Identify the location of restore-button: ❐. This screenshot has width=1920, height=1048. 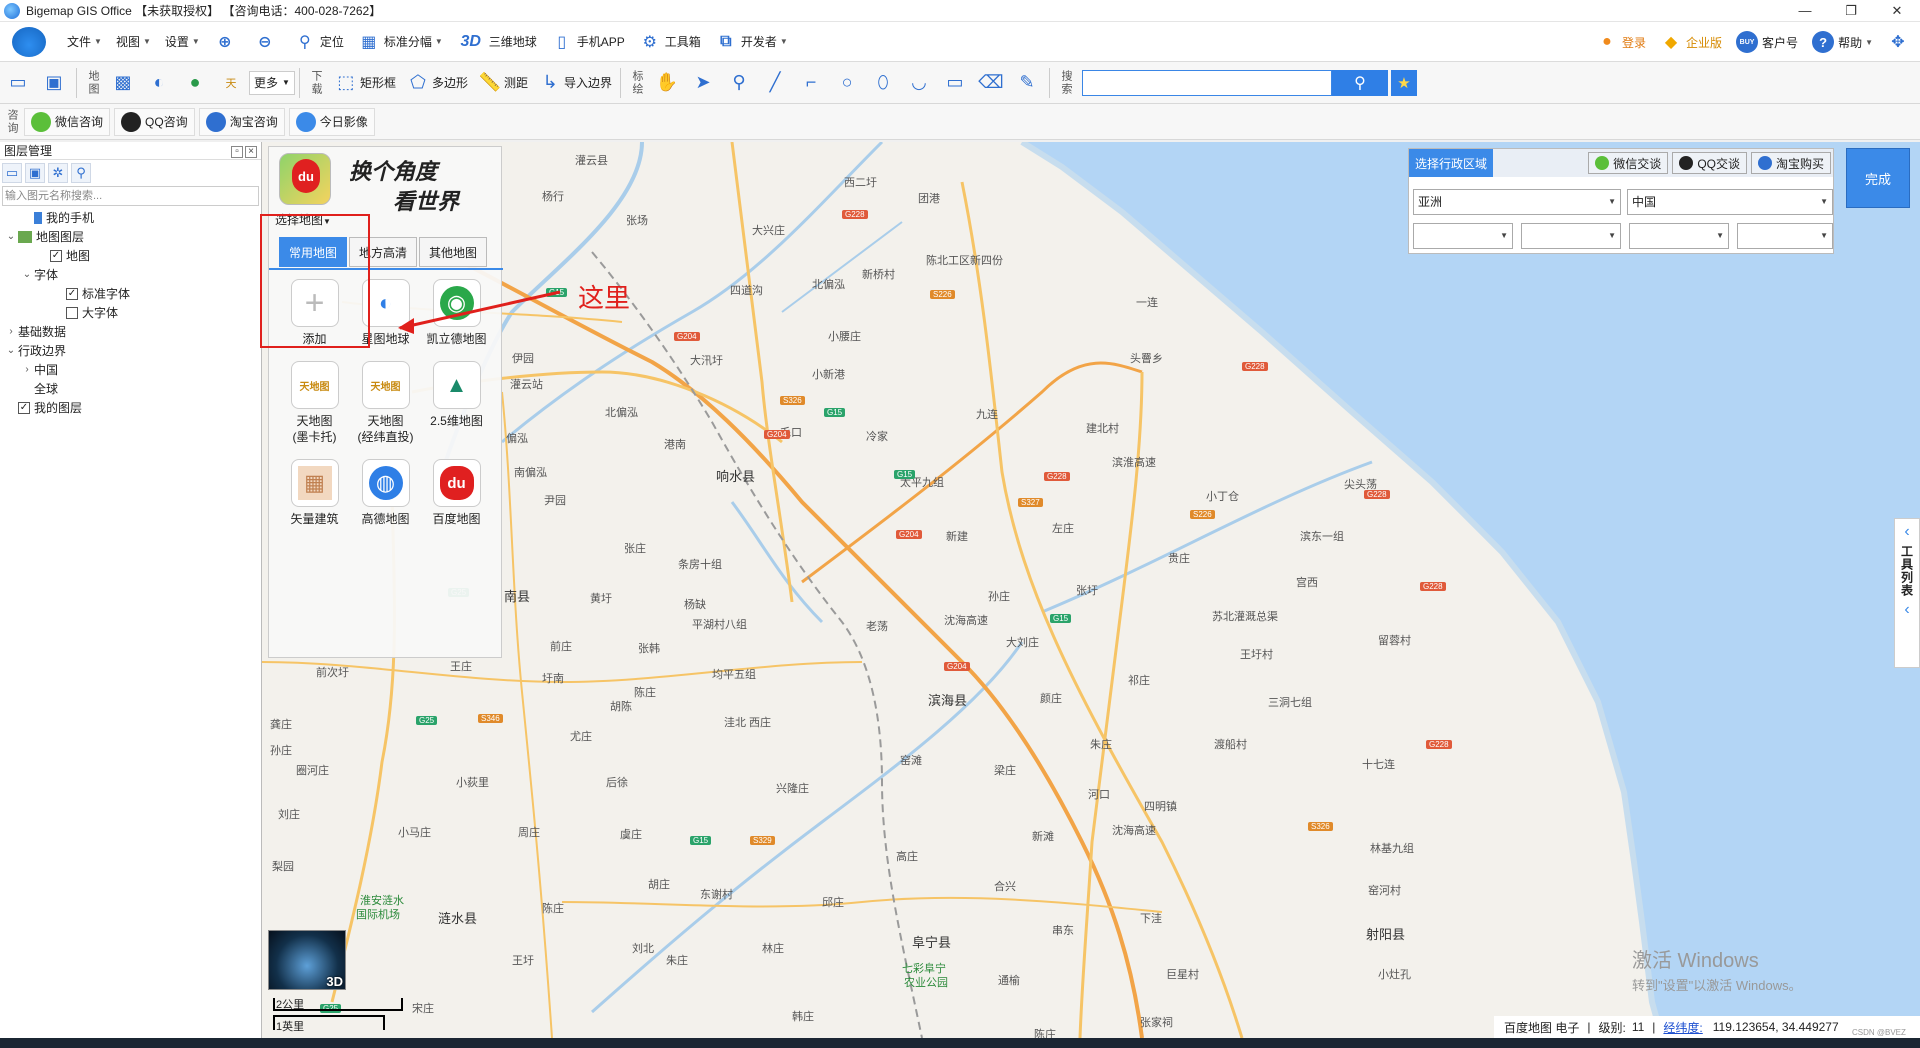
(1851, 11).